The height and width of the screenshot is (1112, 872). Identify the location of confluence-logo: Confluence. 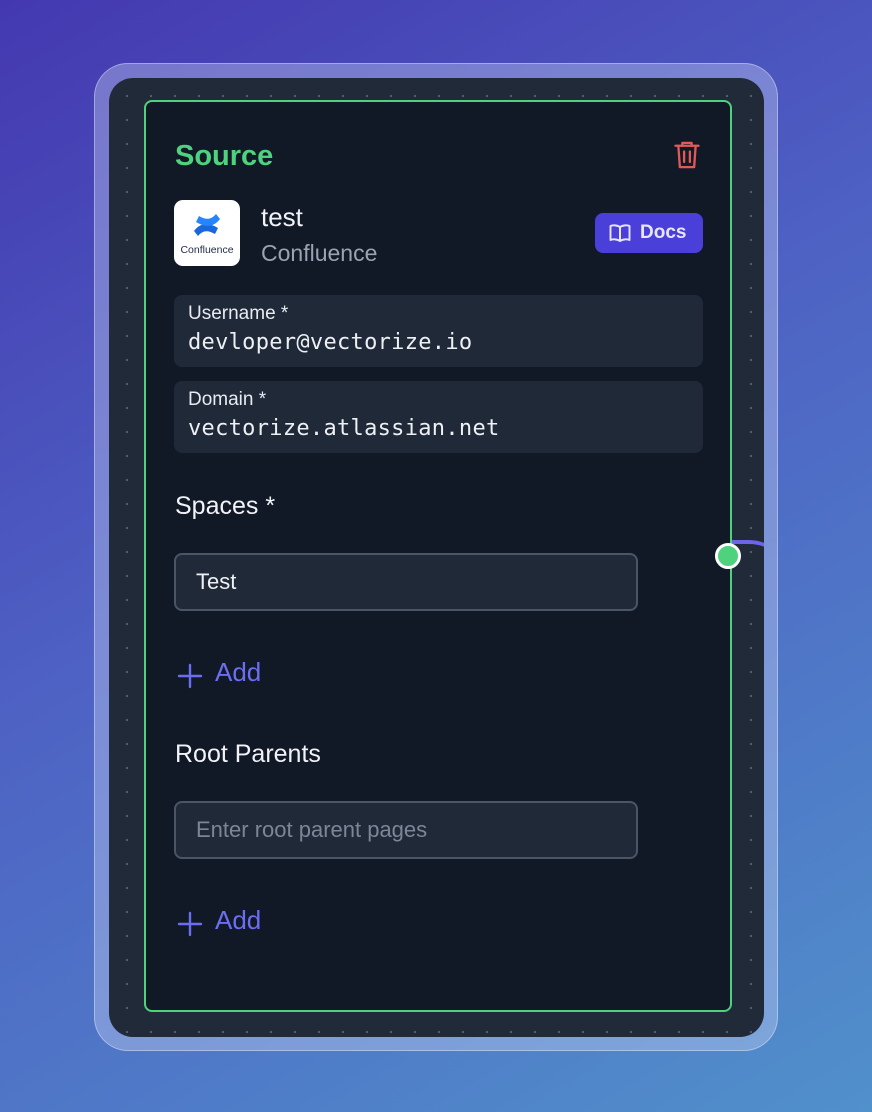
(207, 233).